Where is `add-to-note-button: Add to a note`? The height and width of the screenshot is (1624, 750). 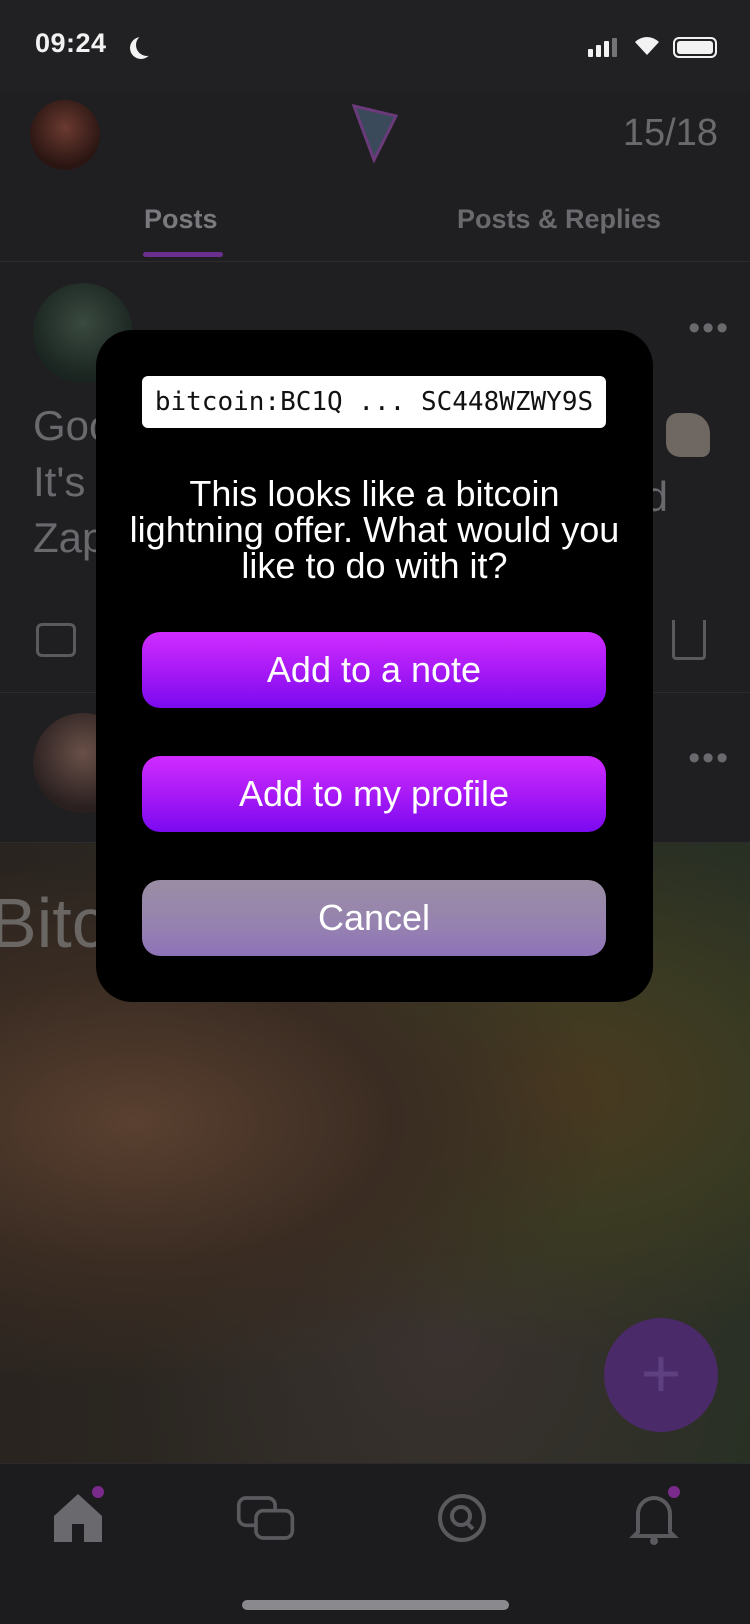
add-to-note-button: Add to a note is located at coordinates (374, 670).